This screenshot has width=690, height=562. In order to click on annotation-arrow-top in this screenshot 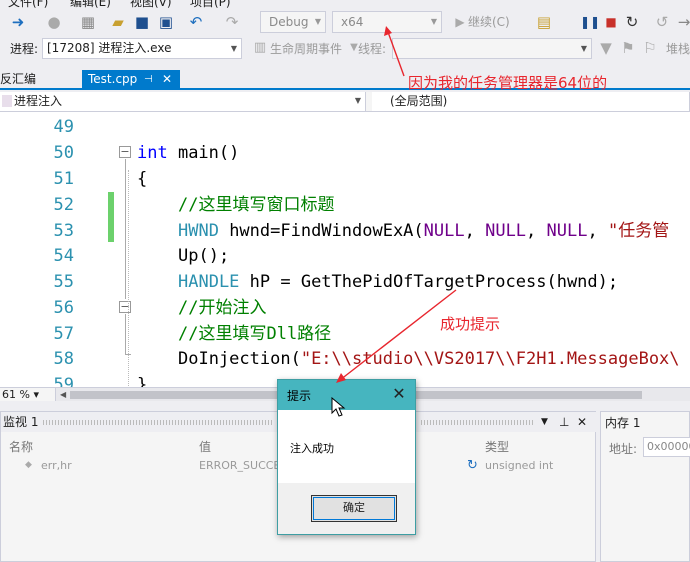, I will do `click(396, 54)`.